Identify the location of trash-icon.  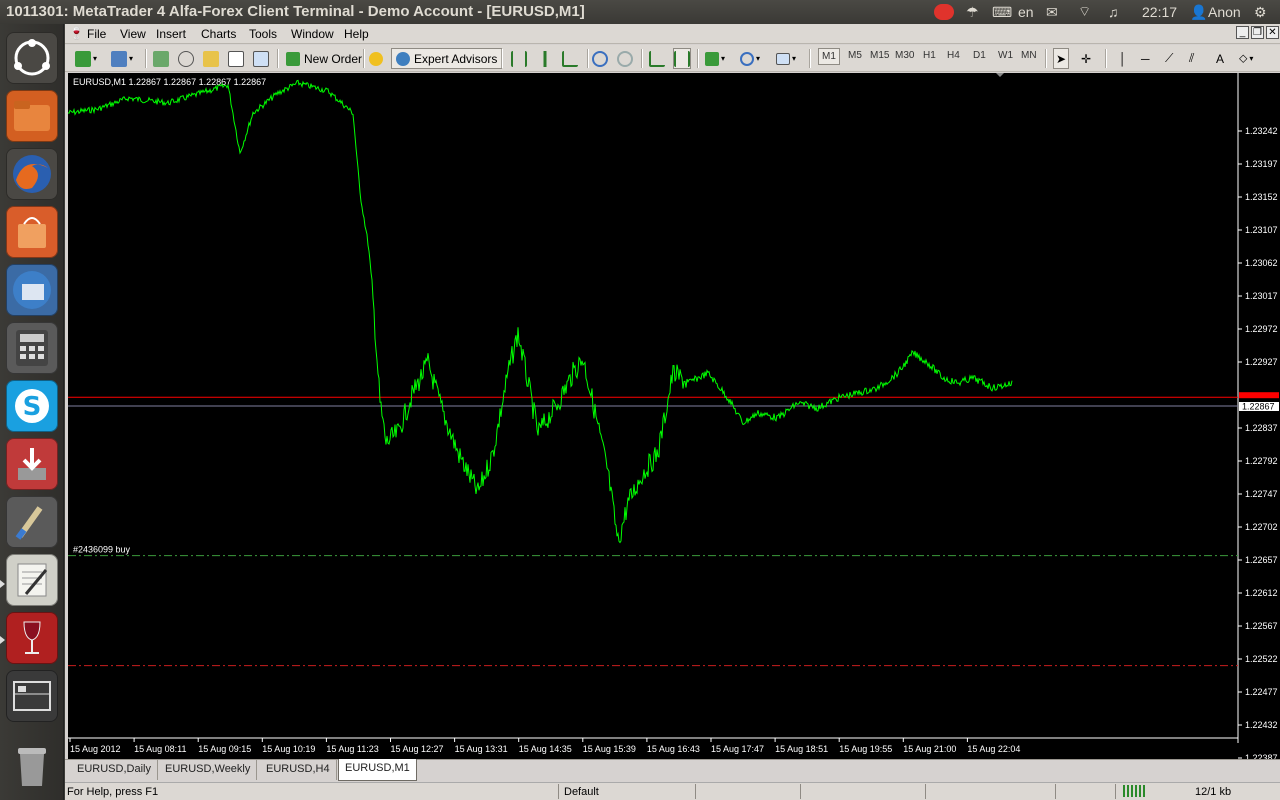
(32, 766).